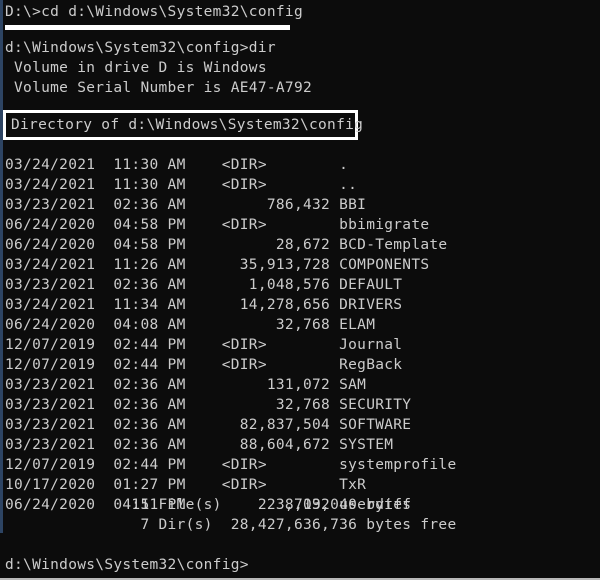 The height and width of the screenshot is (580, 600). Describe the element at coordinates (177, 165) in the screenshot. I see `listing-row: 03/24/2021 11:30 AM <DIR> .` at that location.